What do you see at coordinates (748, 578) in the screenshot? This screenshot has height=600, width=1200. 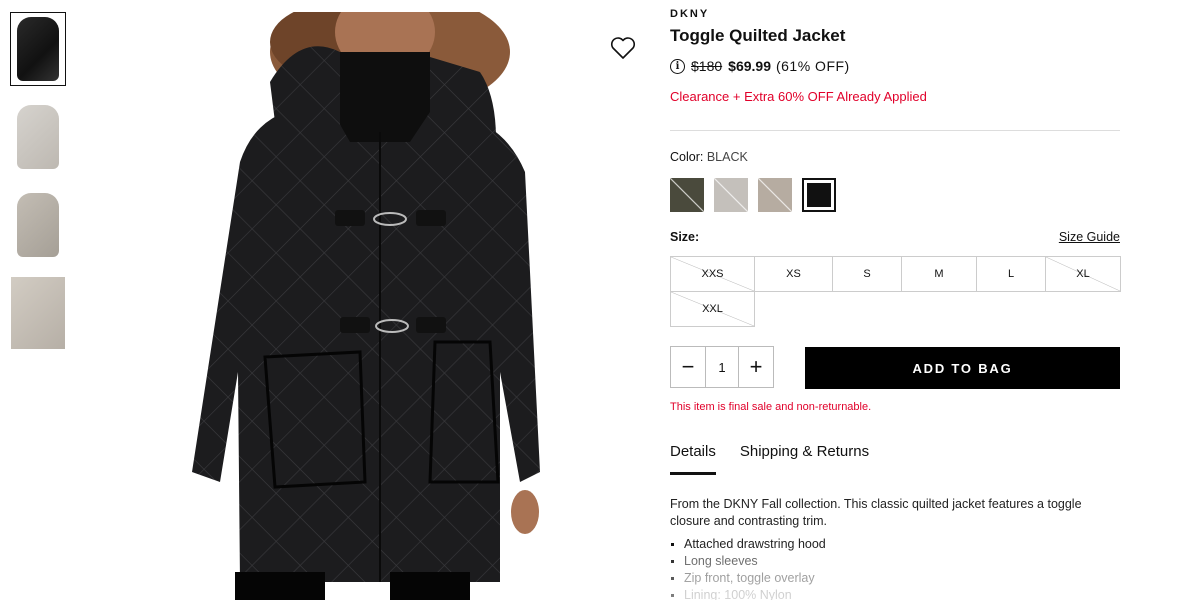 I see `feature-item: Zip front, toggle overlay` at bounding box center [748, 578].